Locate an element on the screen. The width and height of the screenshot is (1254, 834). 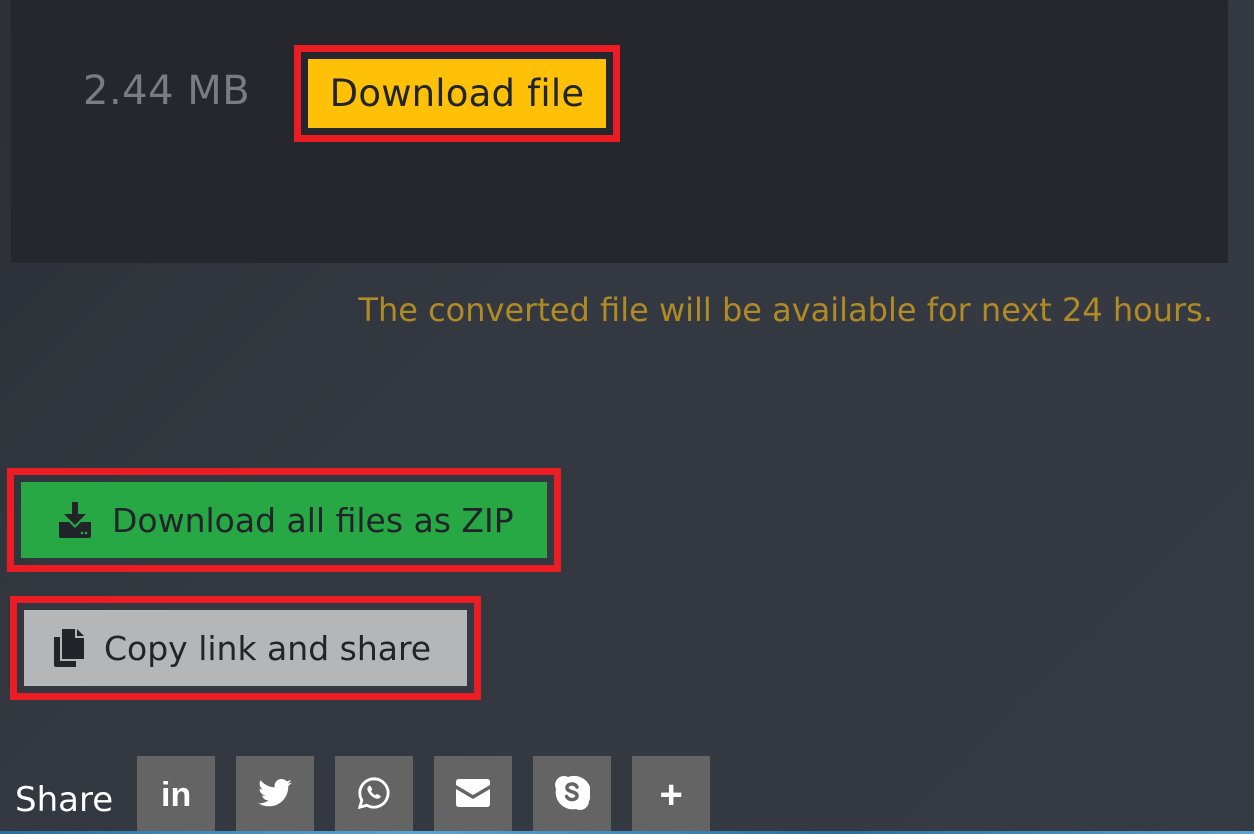
copy-link-button: Copy link and share is located at coordinates (245, 648).